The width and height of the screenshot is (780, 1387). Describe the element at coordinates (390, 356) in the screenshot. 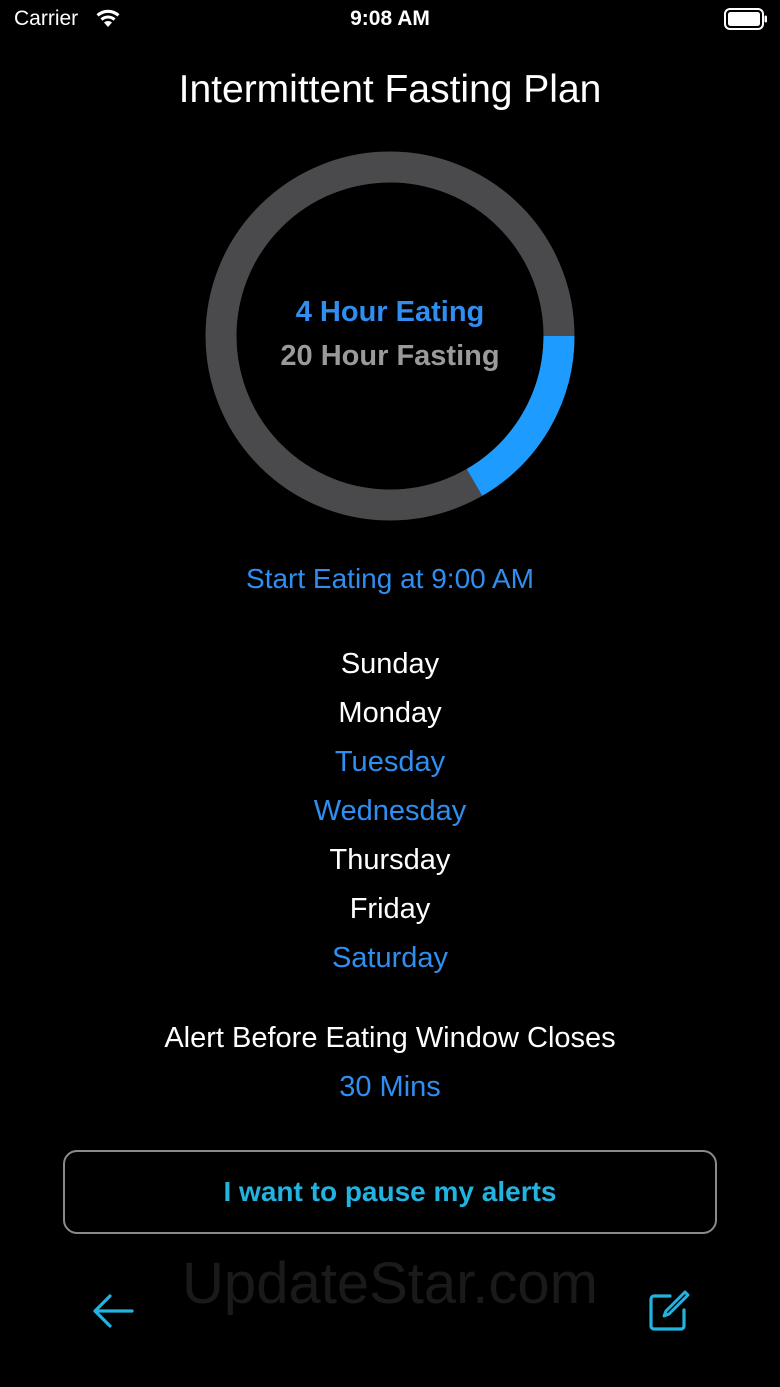

I see `fasting-hours-label: 20 Hour Fasting` at that location.